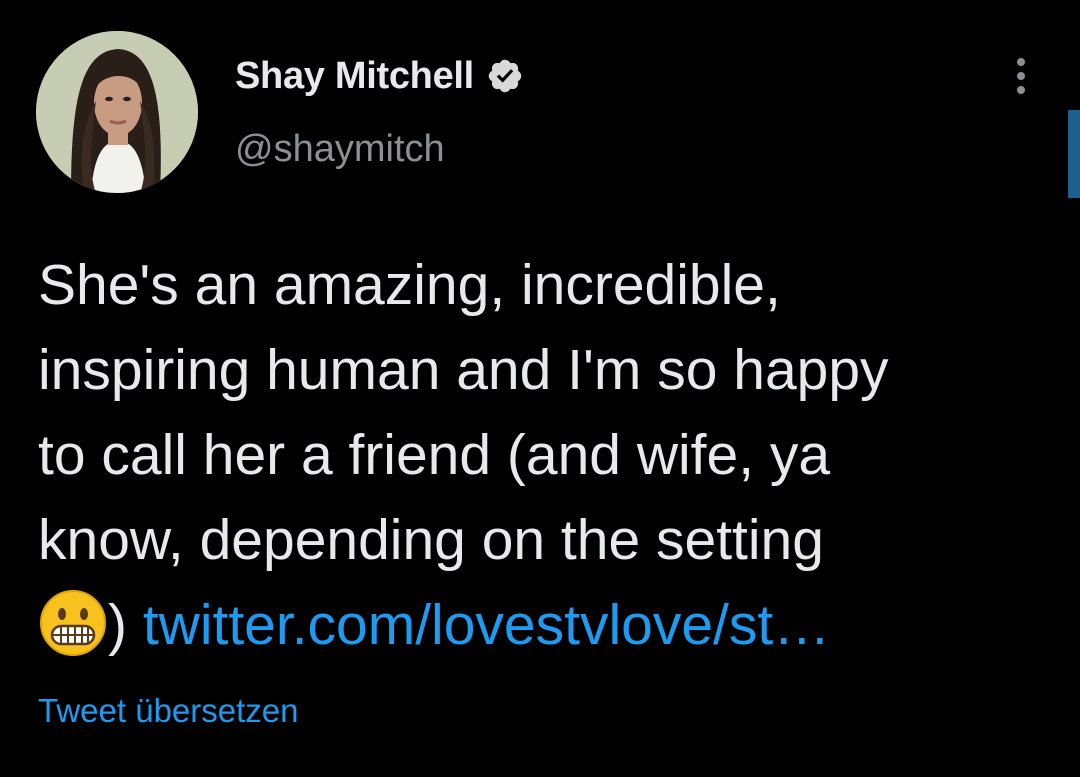 Image resolution: width=1080 pixels, height=777 pixels. Describe the element at coordinates (73, 623) in the screenshot. I see `grimacing-face-icon` at that location.